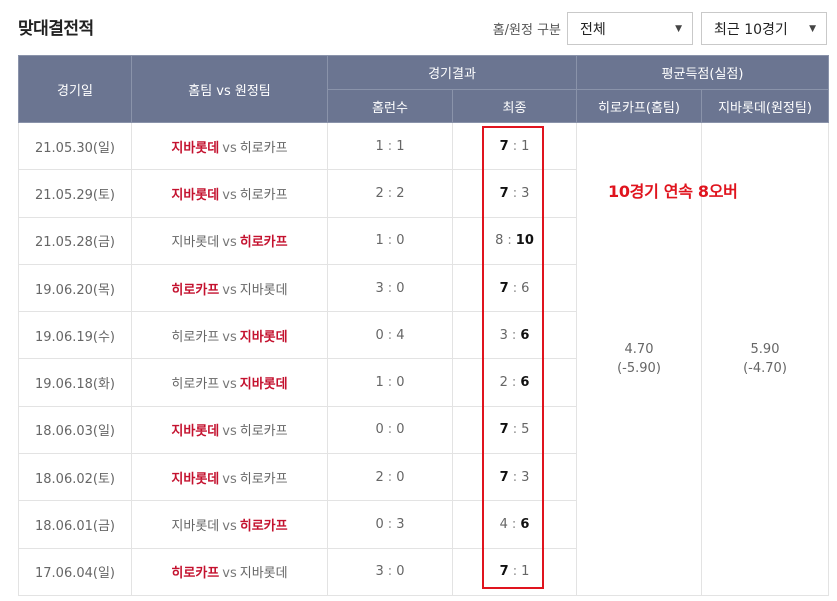  Describe the element at coordinates (400, 525) in the screenshot. I see `homerun-away: 3` at that location.